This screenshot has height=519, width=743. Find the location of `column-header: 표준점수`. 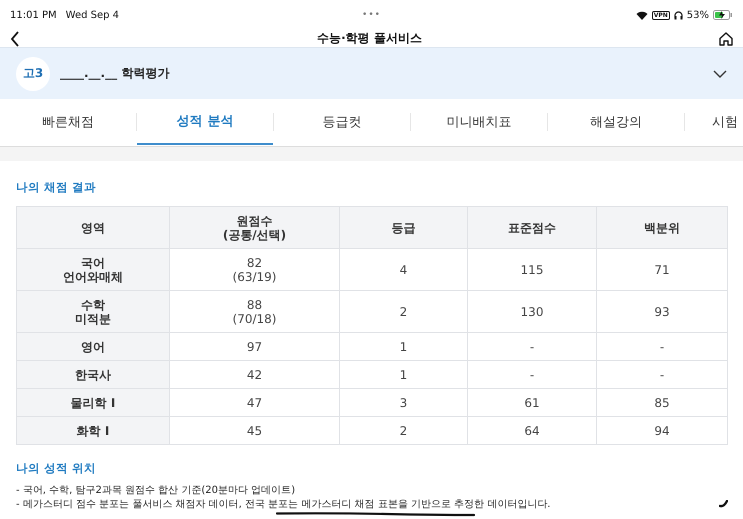

column-header: 표준점수 is located at coordinates (532, 227).